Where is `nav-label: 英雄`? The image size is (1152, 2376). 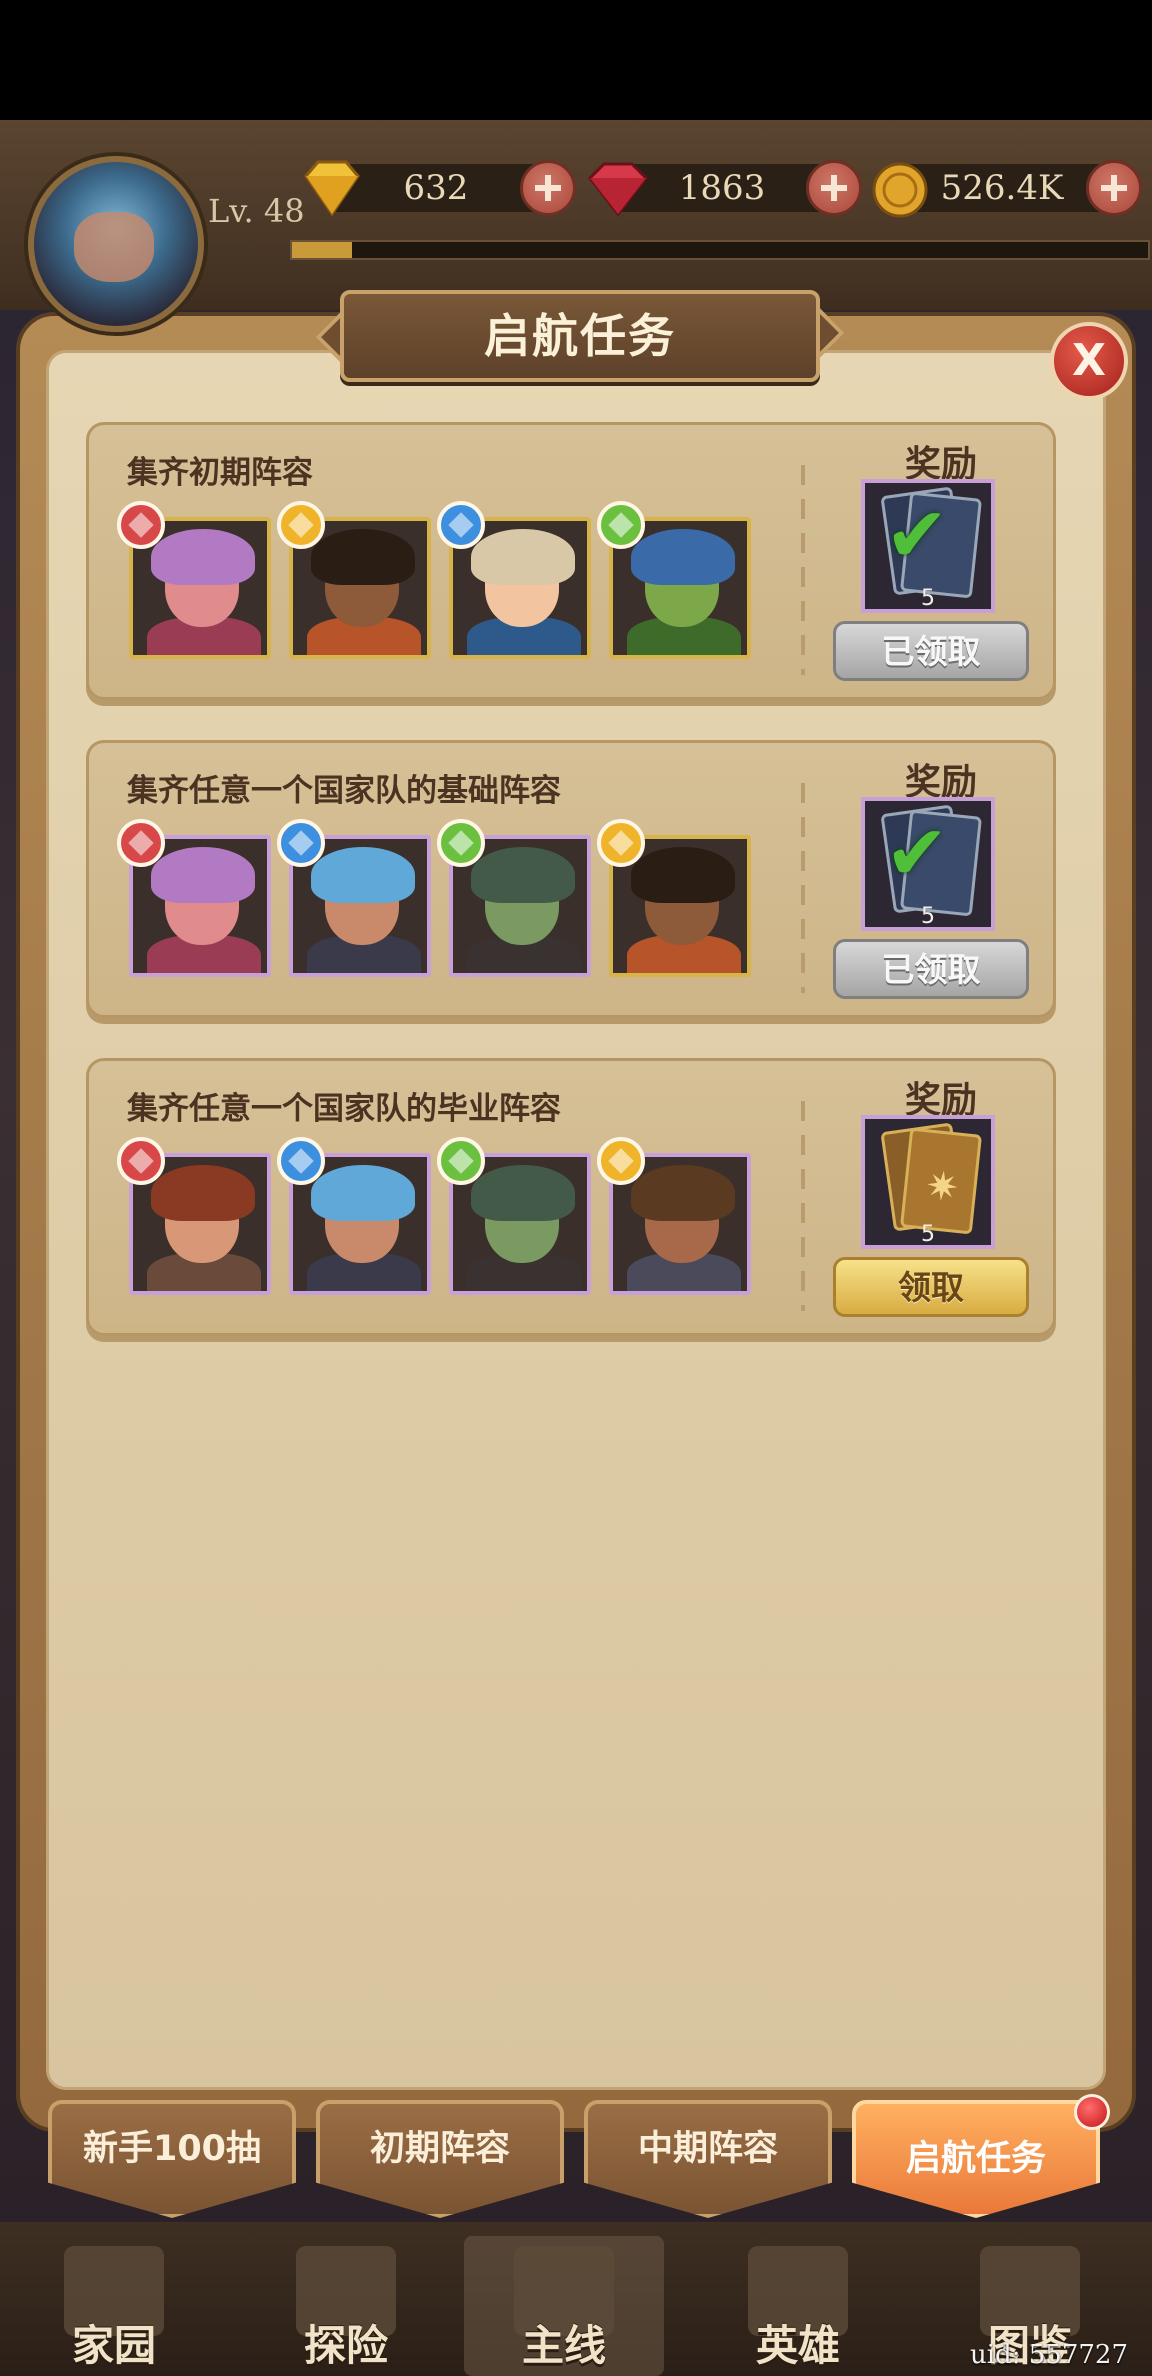
nav-label: 英雄 is located at coordinates (797, 2345).